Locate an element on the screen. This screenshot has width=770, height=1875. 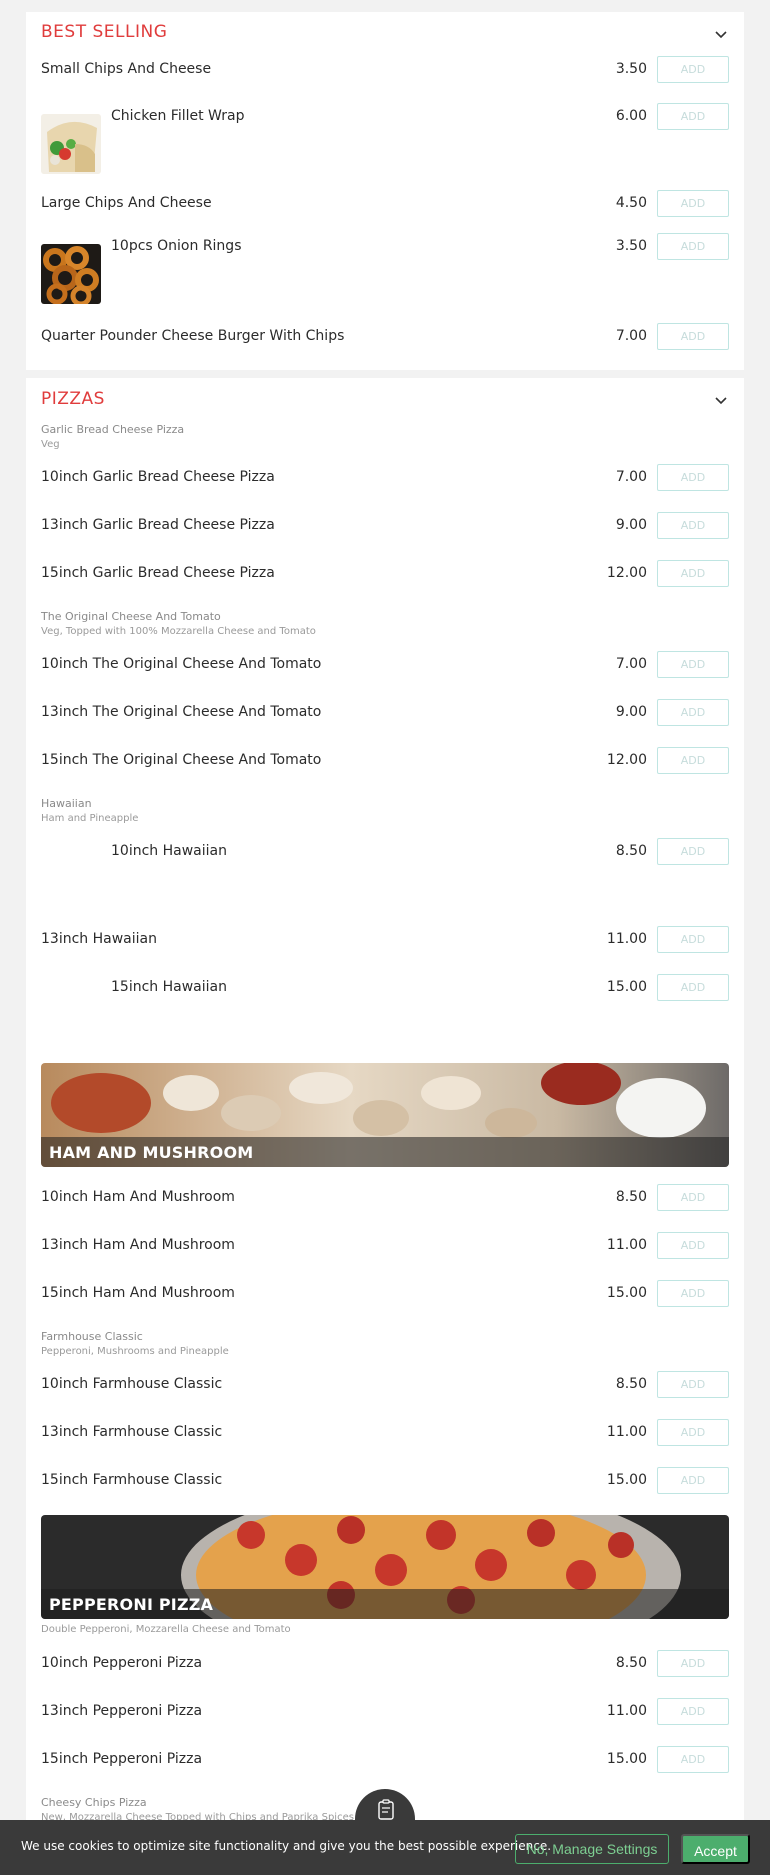
menu-item: Small Chips And Cheese 3.50 ADD is located at coordinates (385, 71).